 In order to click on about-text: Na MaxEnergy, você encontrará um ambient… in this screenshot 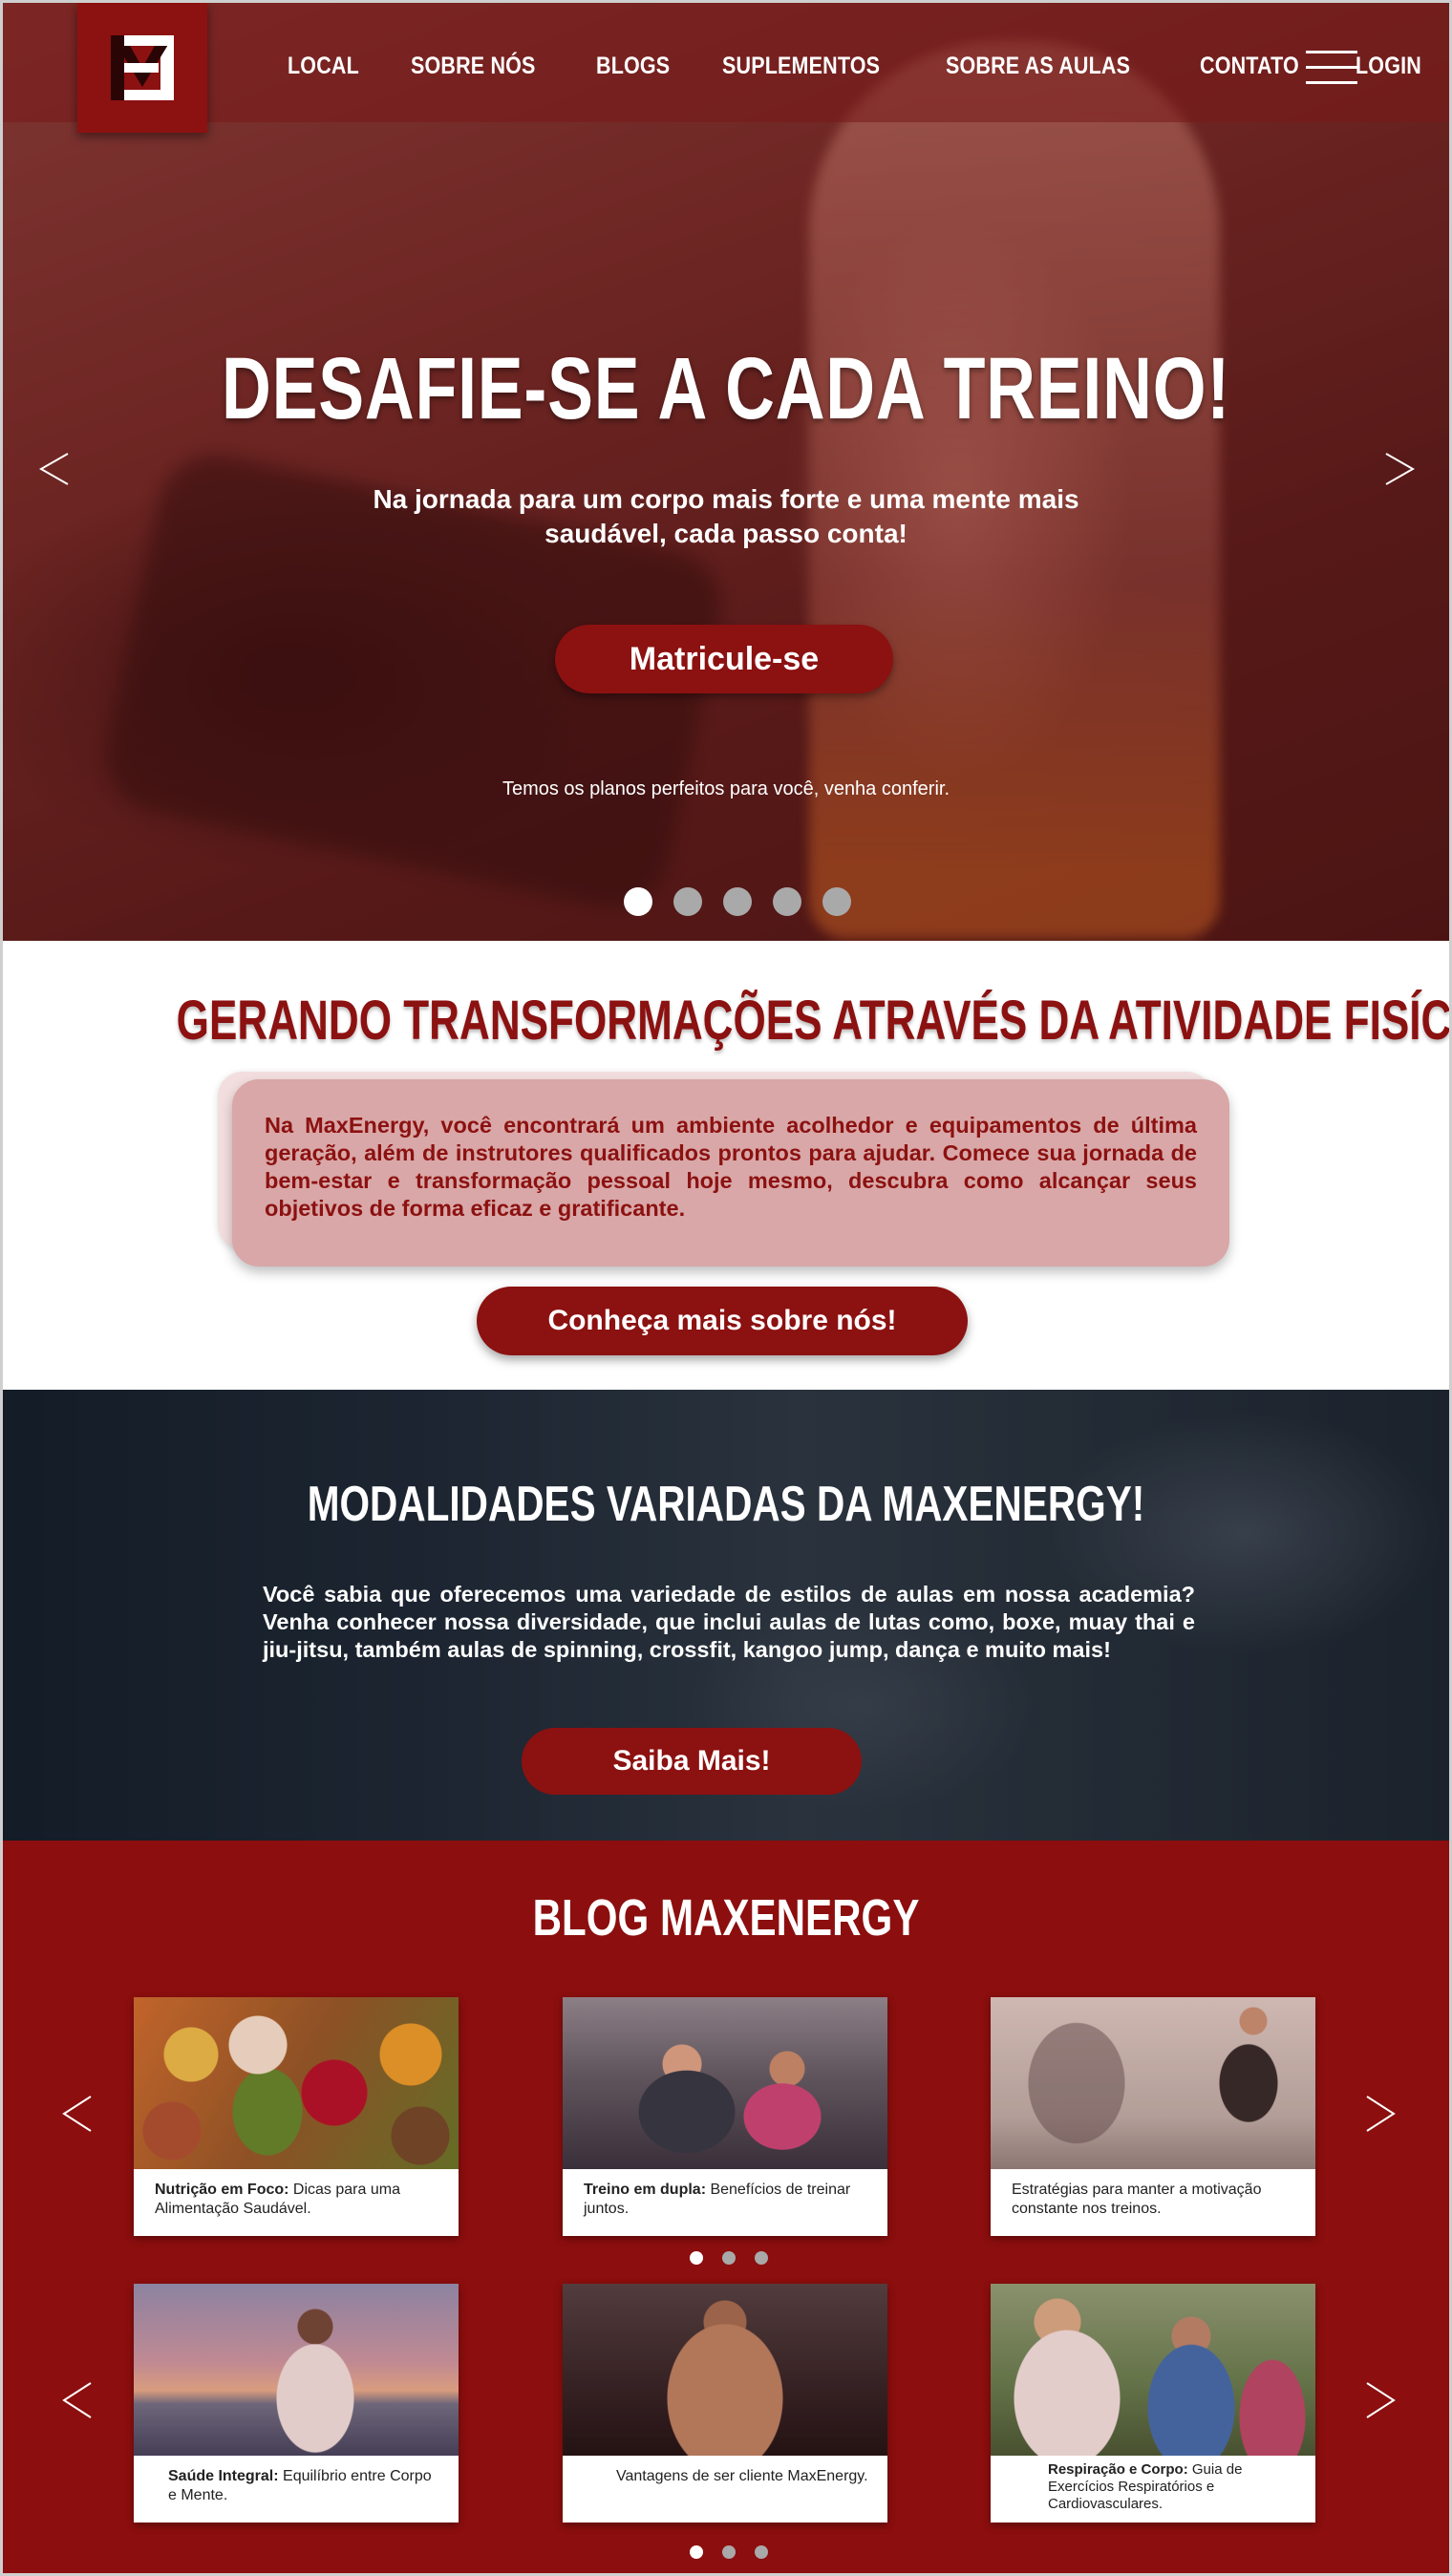, I will do `click(731, 1167)`.